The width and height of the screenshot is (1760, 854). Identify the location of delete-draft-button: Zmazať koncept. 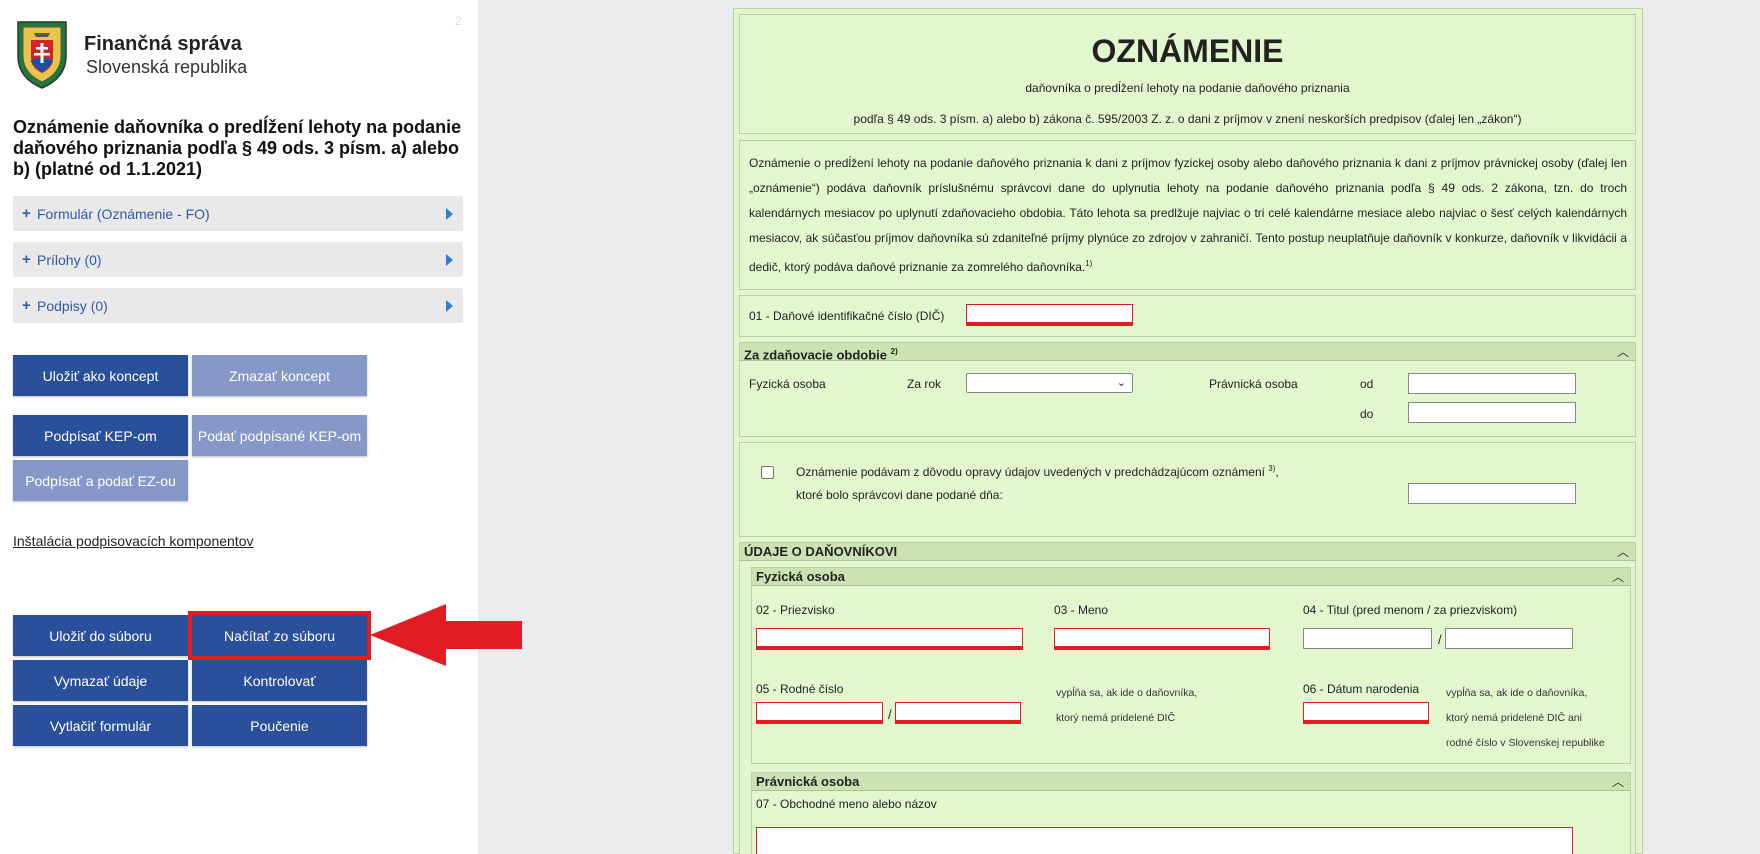
(279, 375).